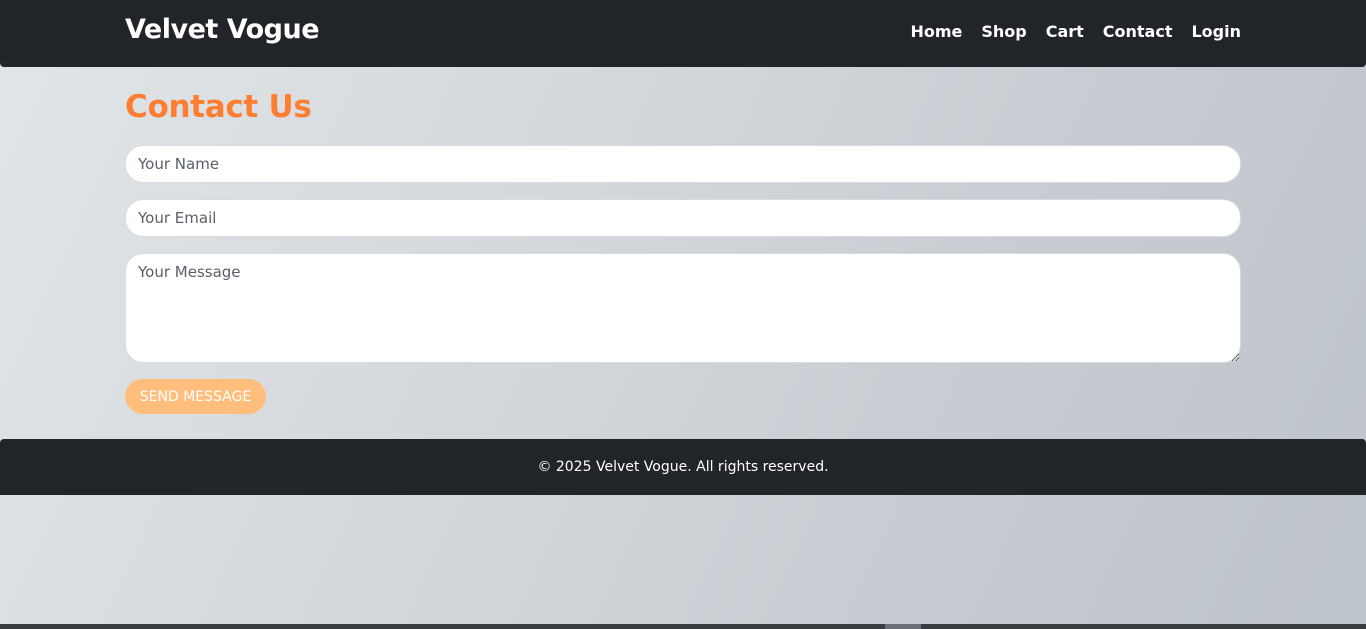 The width and height of the screenshot is (1366, 629). I want to click on nav-link-contact: Contact, so click(1138, 31).